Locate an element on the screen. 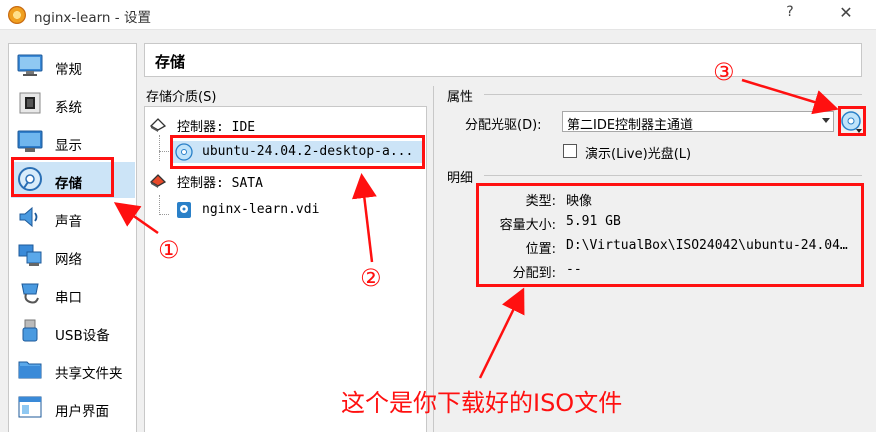 The height and width of the screenshot is (432, 876). user-interface-icon is located at coordinates (30, 407).